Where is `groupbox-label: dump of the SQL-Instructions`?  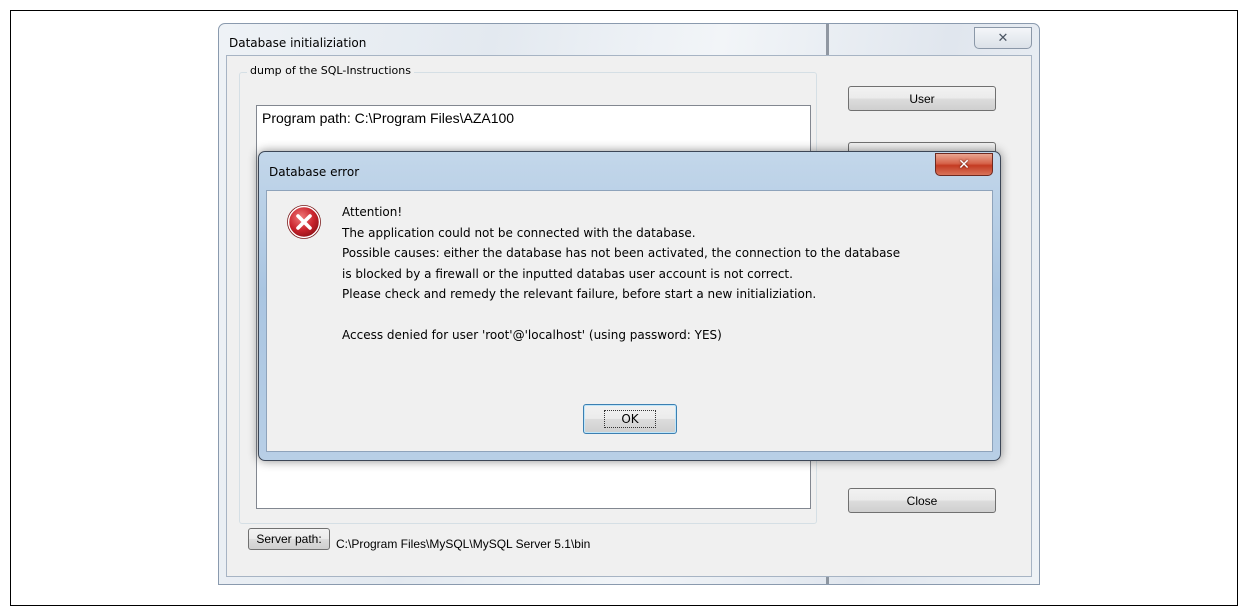
groupbox-label: dump of the SQL-Instructions is located at coordinates (330, 70).